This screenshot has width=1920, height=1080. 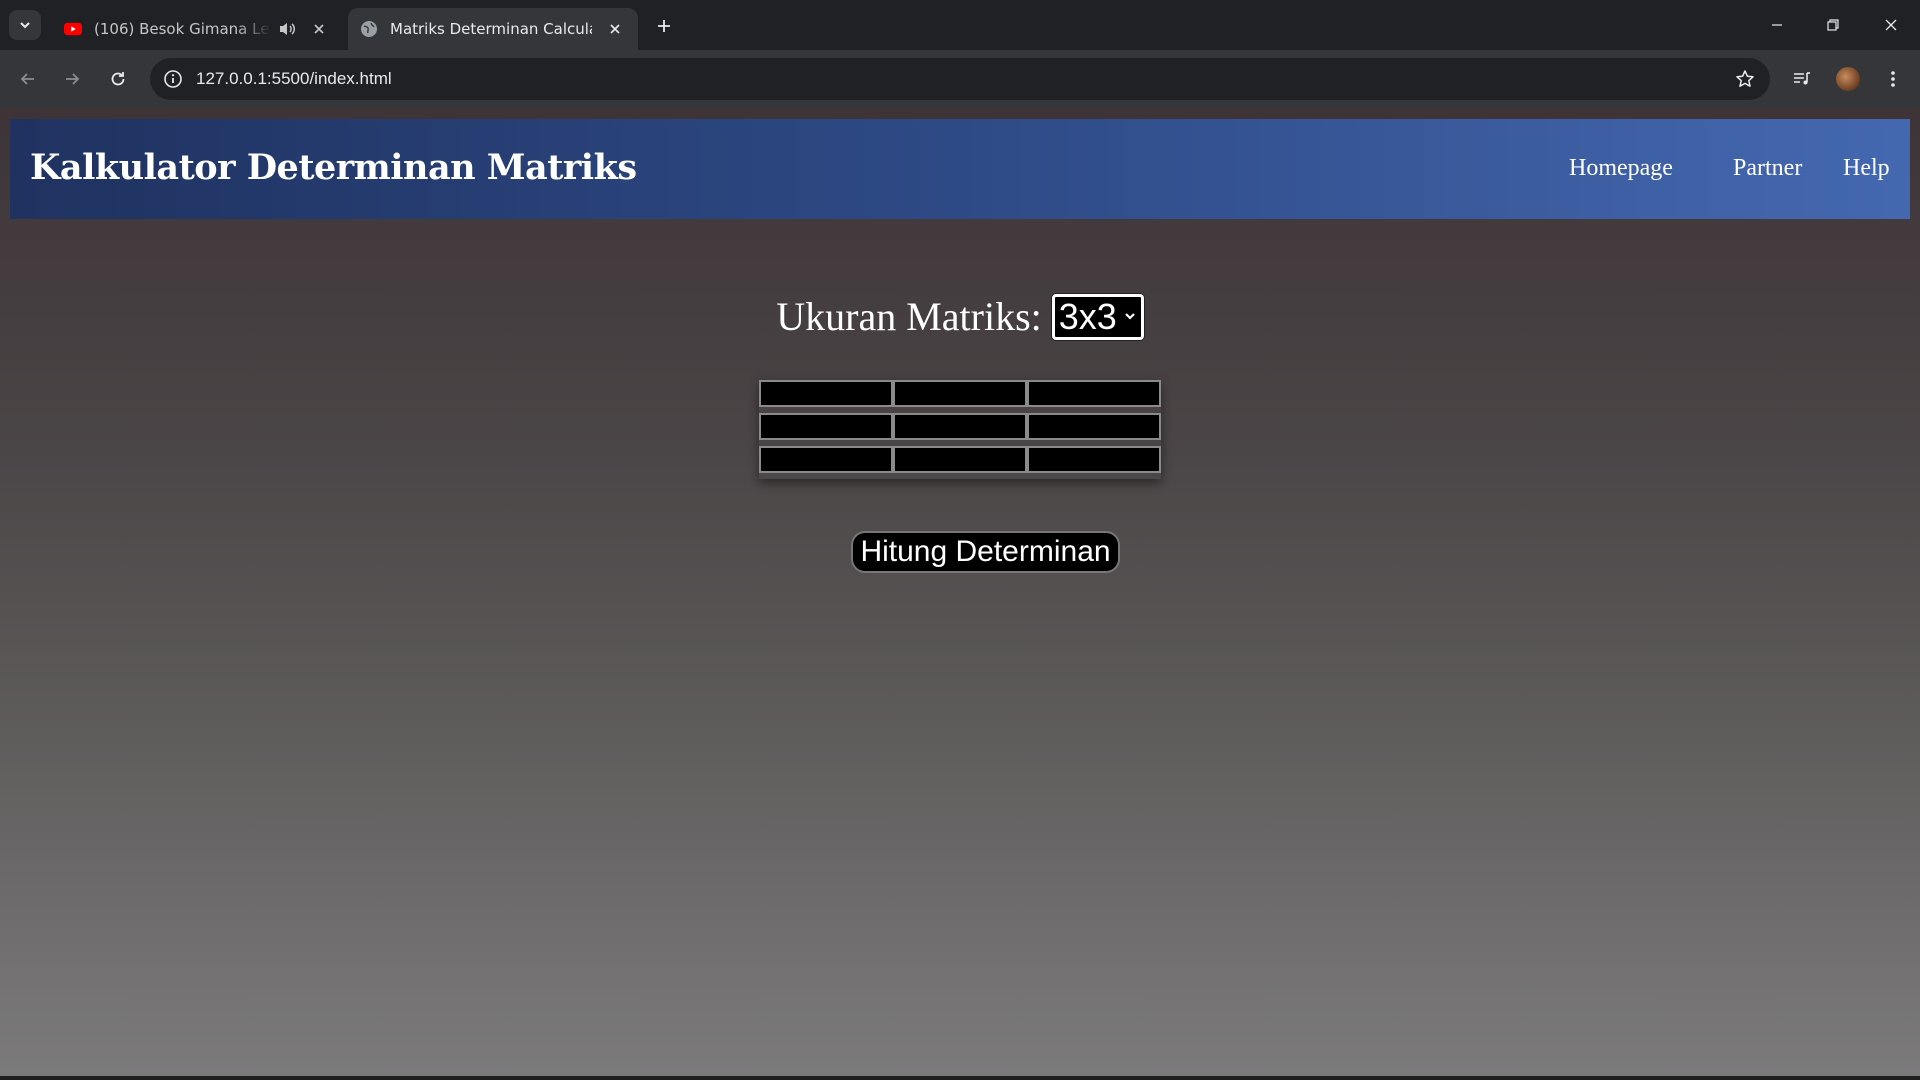 I want to click on close-icon, so click(x=1891, y=25).